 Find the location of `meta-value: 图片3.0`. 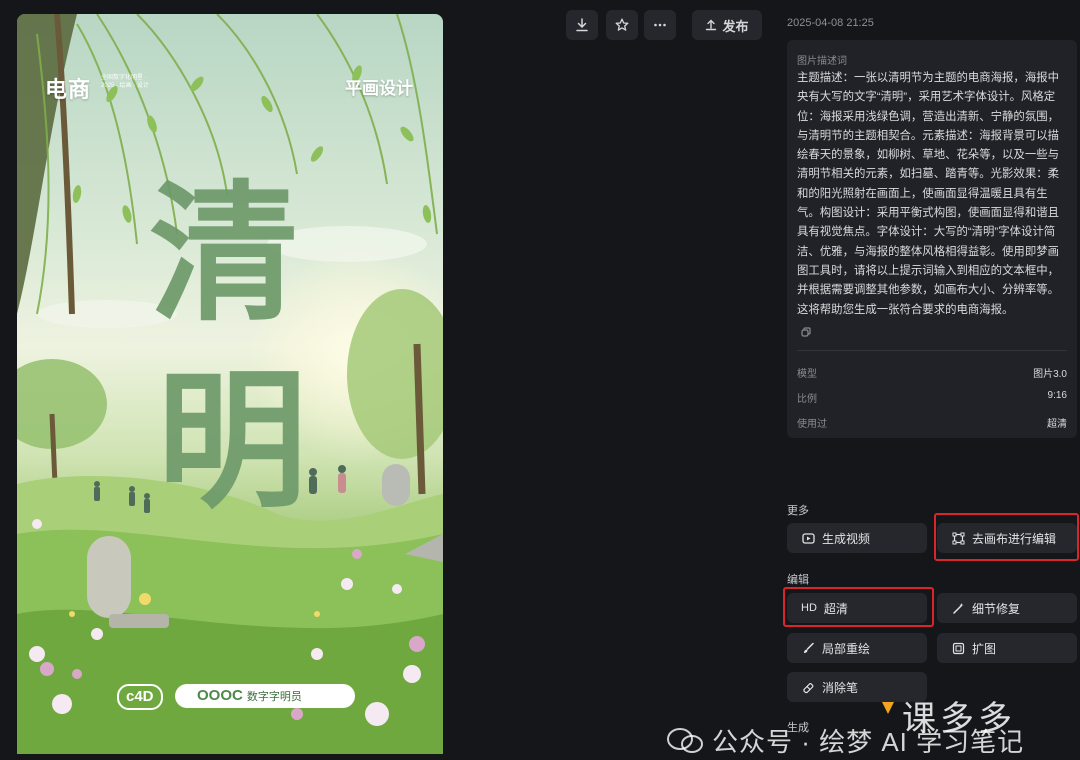

meta-value: 图片3.0 is located at coordinates (1050, 374).